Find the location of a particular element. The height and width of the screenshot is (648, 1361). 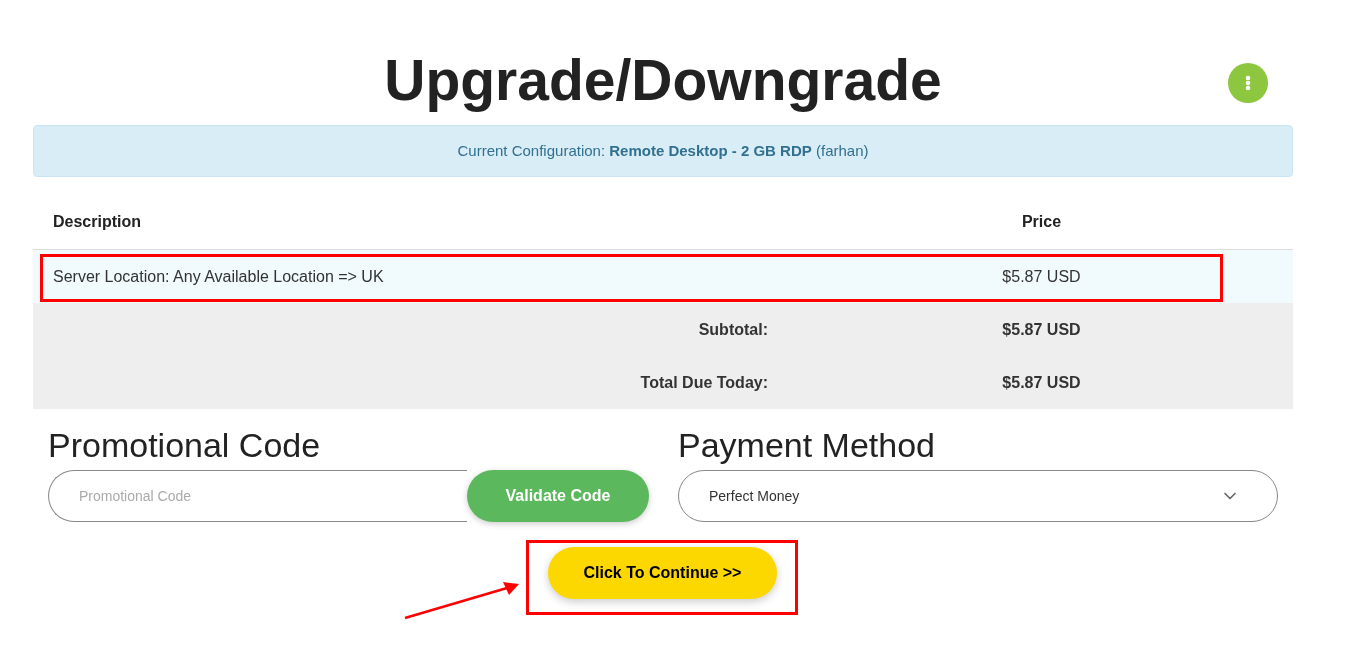

payment-method-heading: Payment Method is located at coordinates (807, 445).